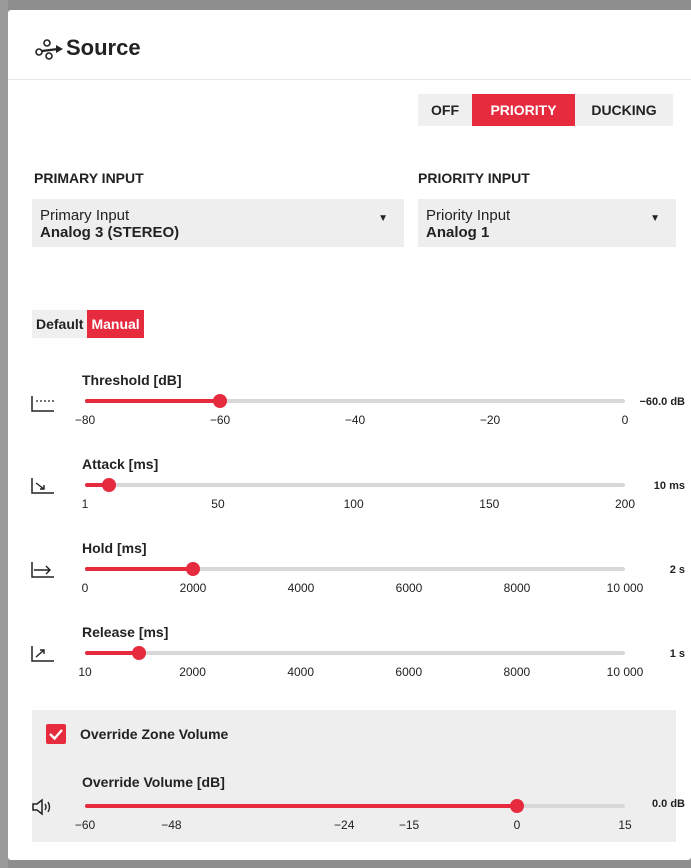 The height and width of the screenshot is (868, 691). What do you see at coordinates (42, 570) in the screenshot?
I see `hold-icon` at bounding box center [42, 570].